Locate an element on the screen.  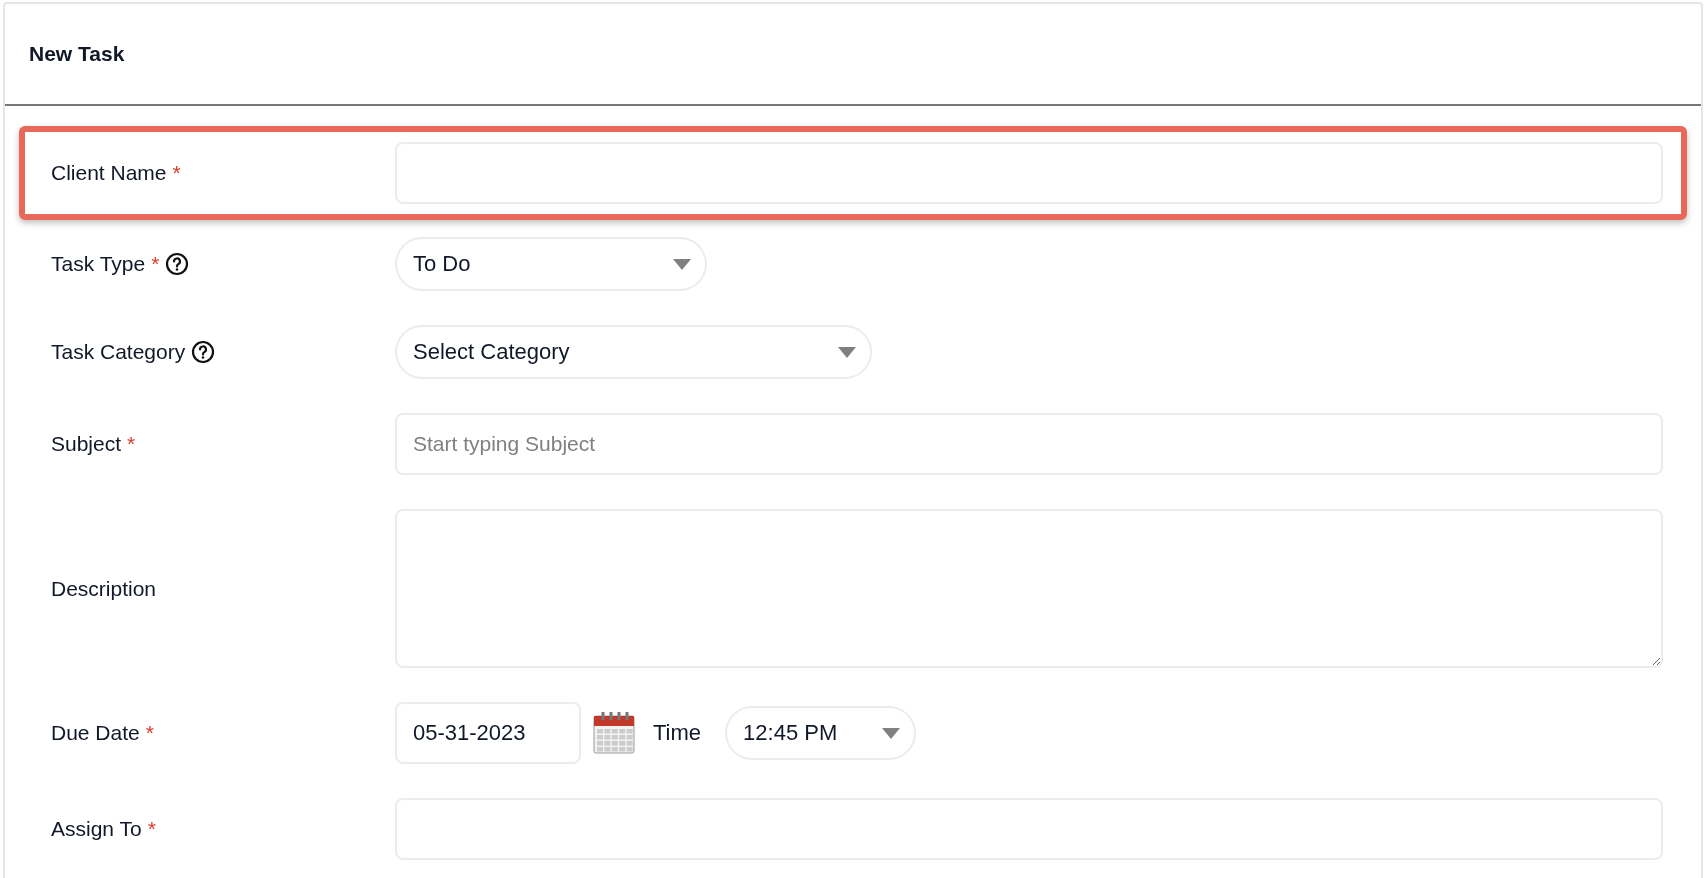
time-dropdown: 12:45 PM is located at coordinates (821, 733).